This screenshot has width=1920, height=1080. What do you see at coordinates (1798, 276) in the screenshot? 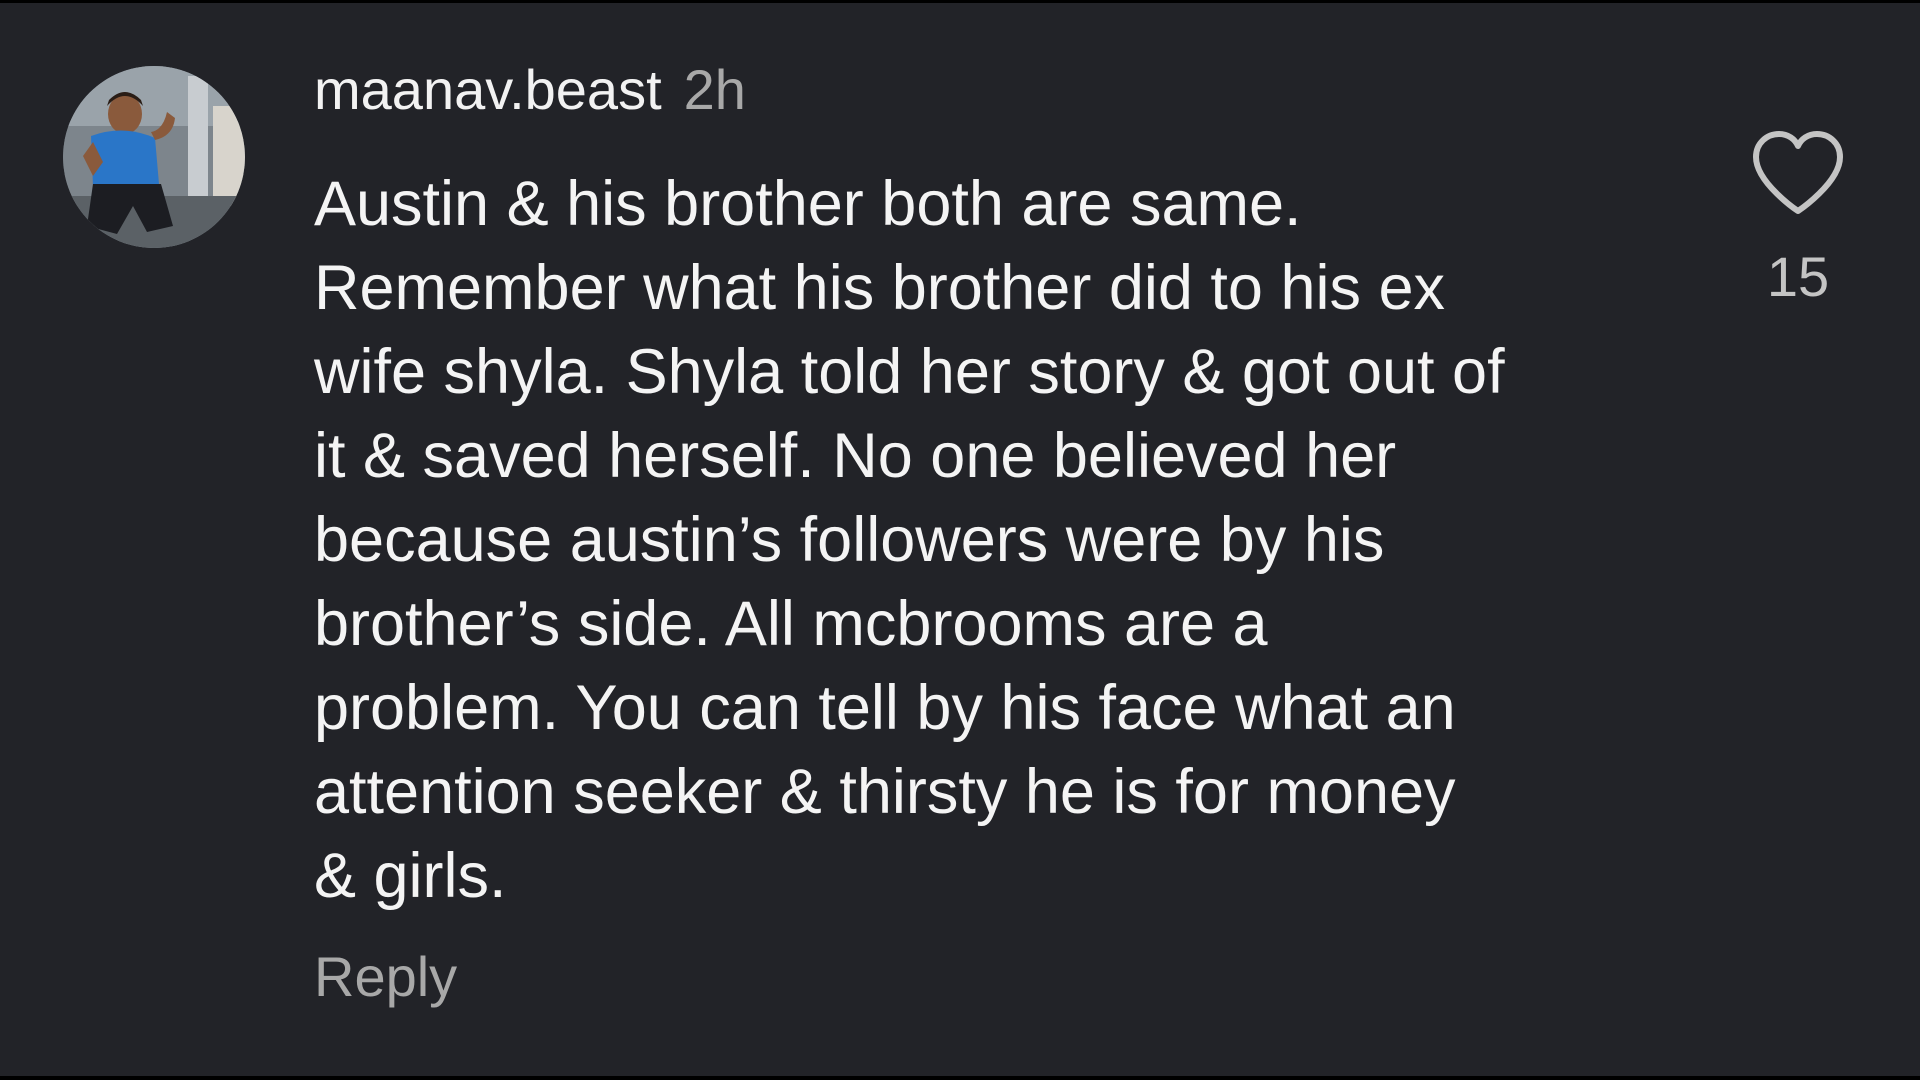
I see `like-count: 15` at bounding box center [1798, 276].